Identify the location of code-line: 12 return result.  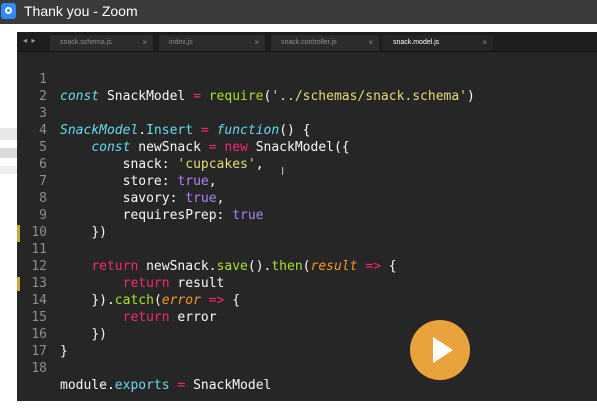
(120, 266).